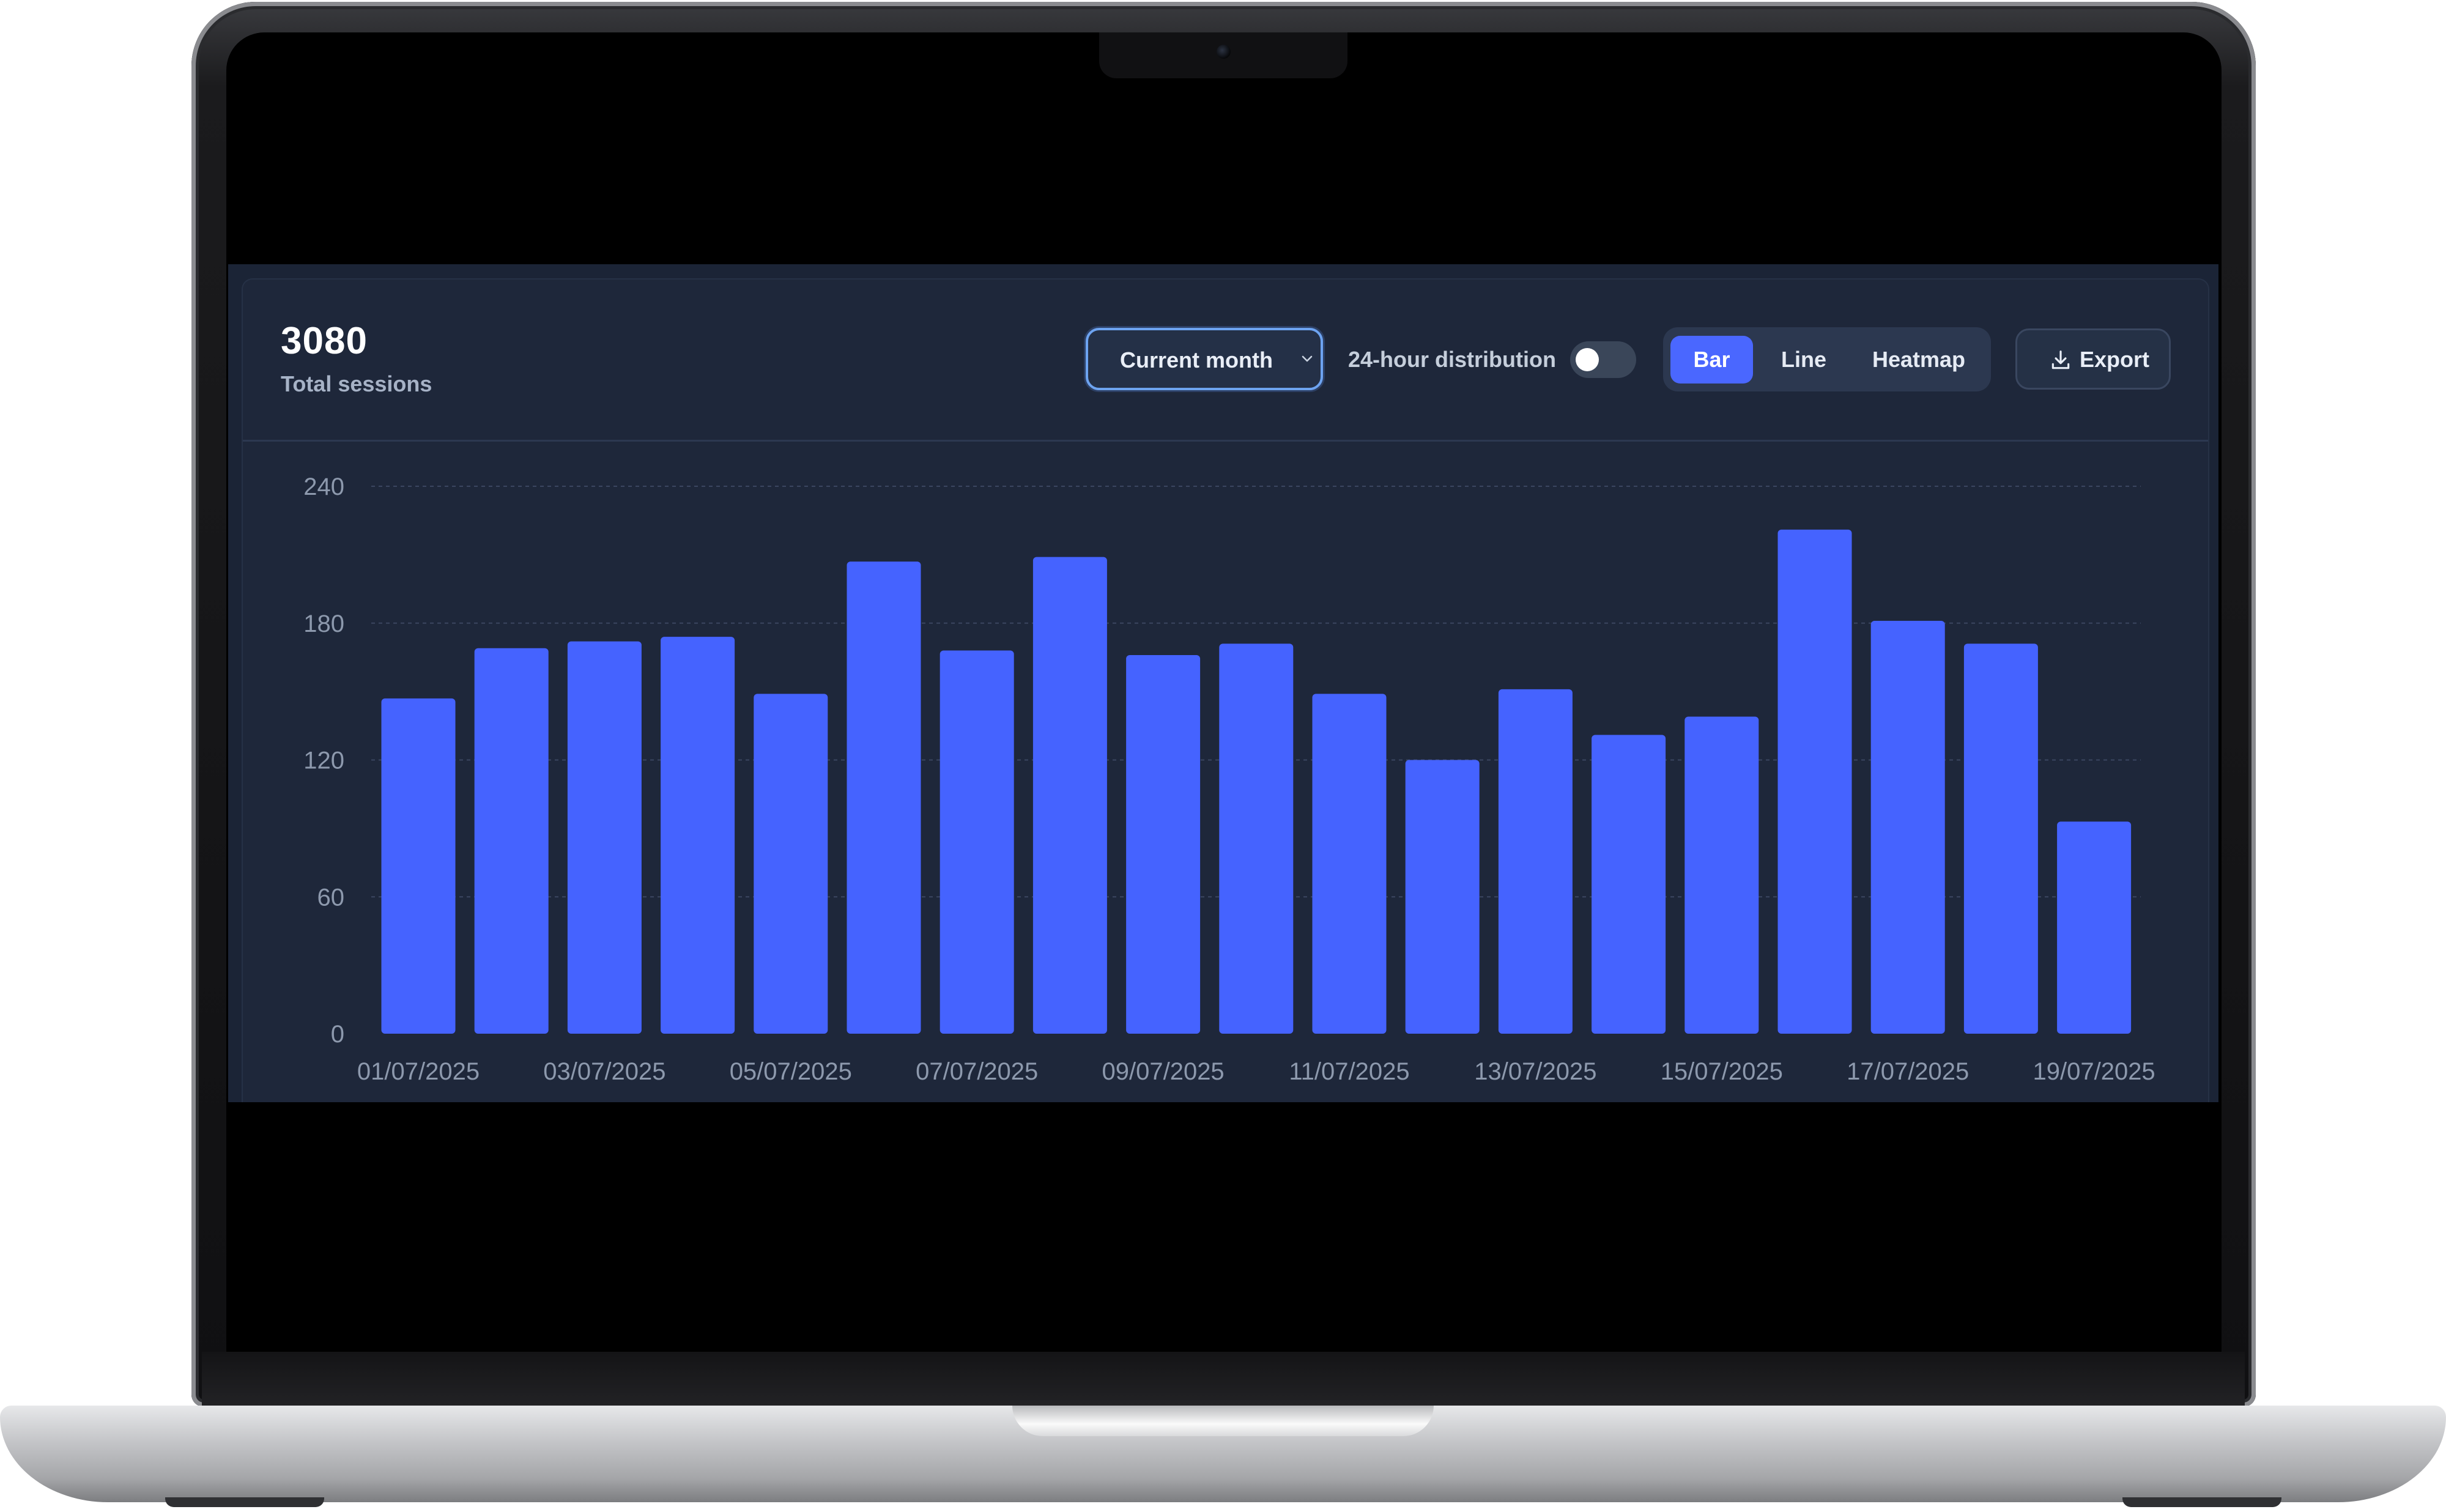 The width and height of the screenshot is (2446, 1512). What do you see at coordinates (2201, 1502) in the screenshot?
I see `laptop-foot-right` at bounding box center [2201, 1502].